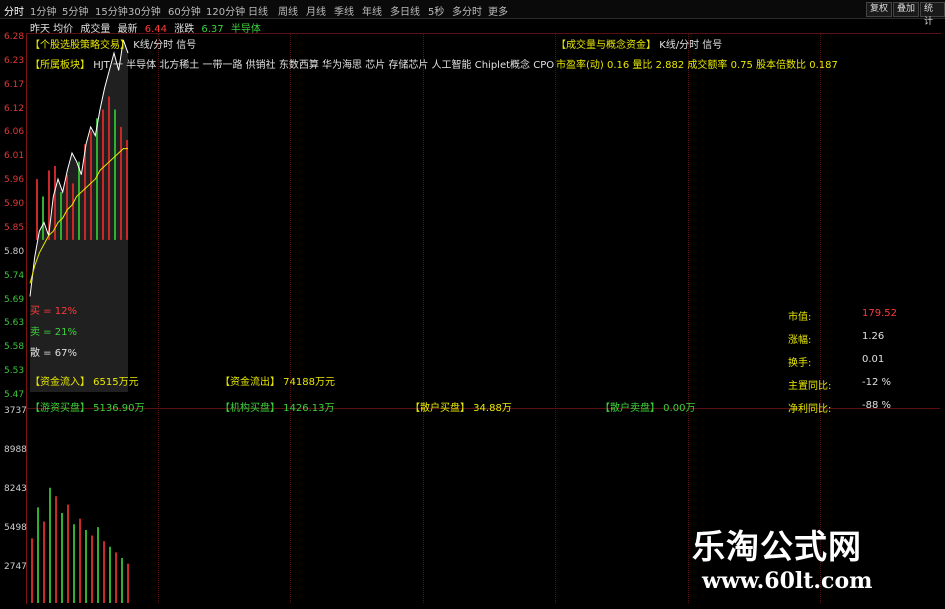 This screenshot has height=609, width=945. What do you see at coordinates (14, 180) in the screenshot?
I see `price-tick: 5.96` at bounding box center [14, 180].